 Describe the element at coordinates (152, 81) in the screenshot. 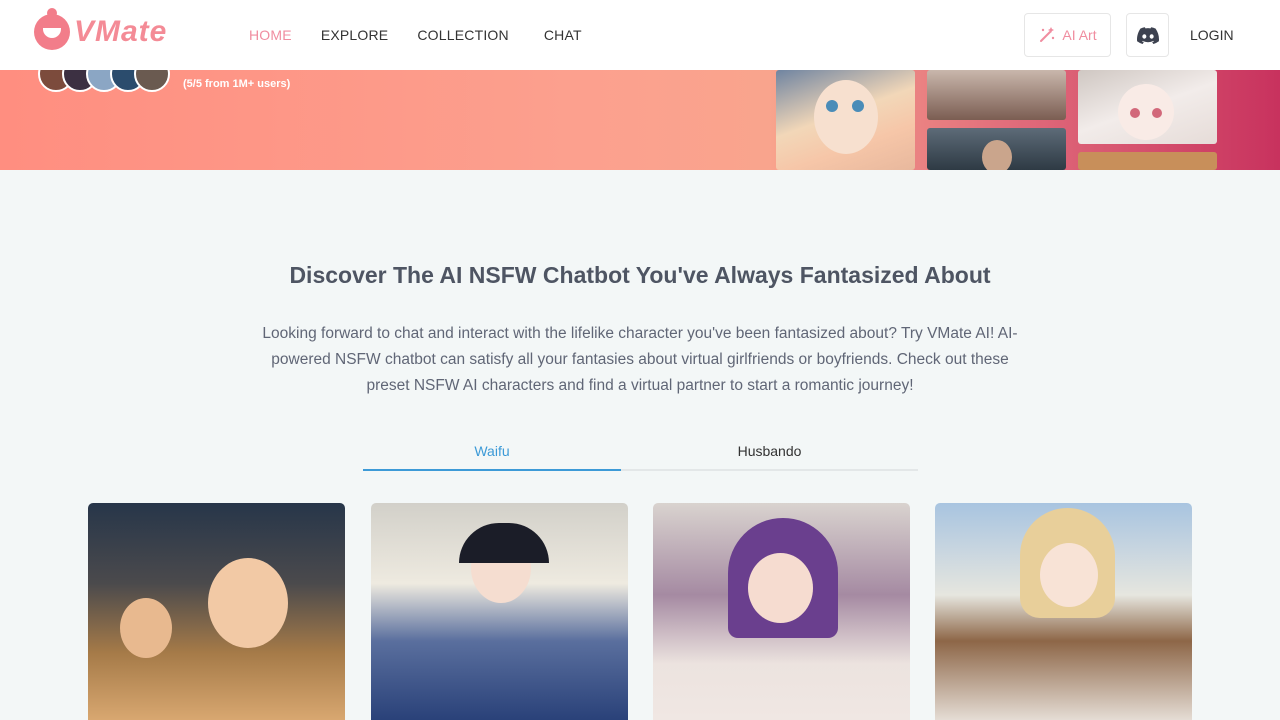

I see `avatar` at that location.